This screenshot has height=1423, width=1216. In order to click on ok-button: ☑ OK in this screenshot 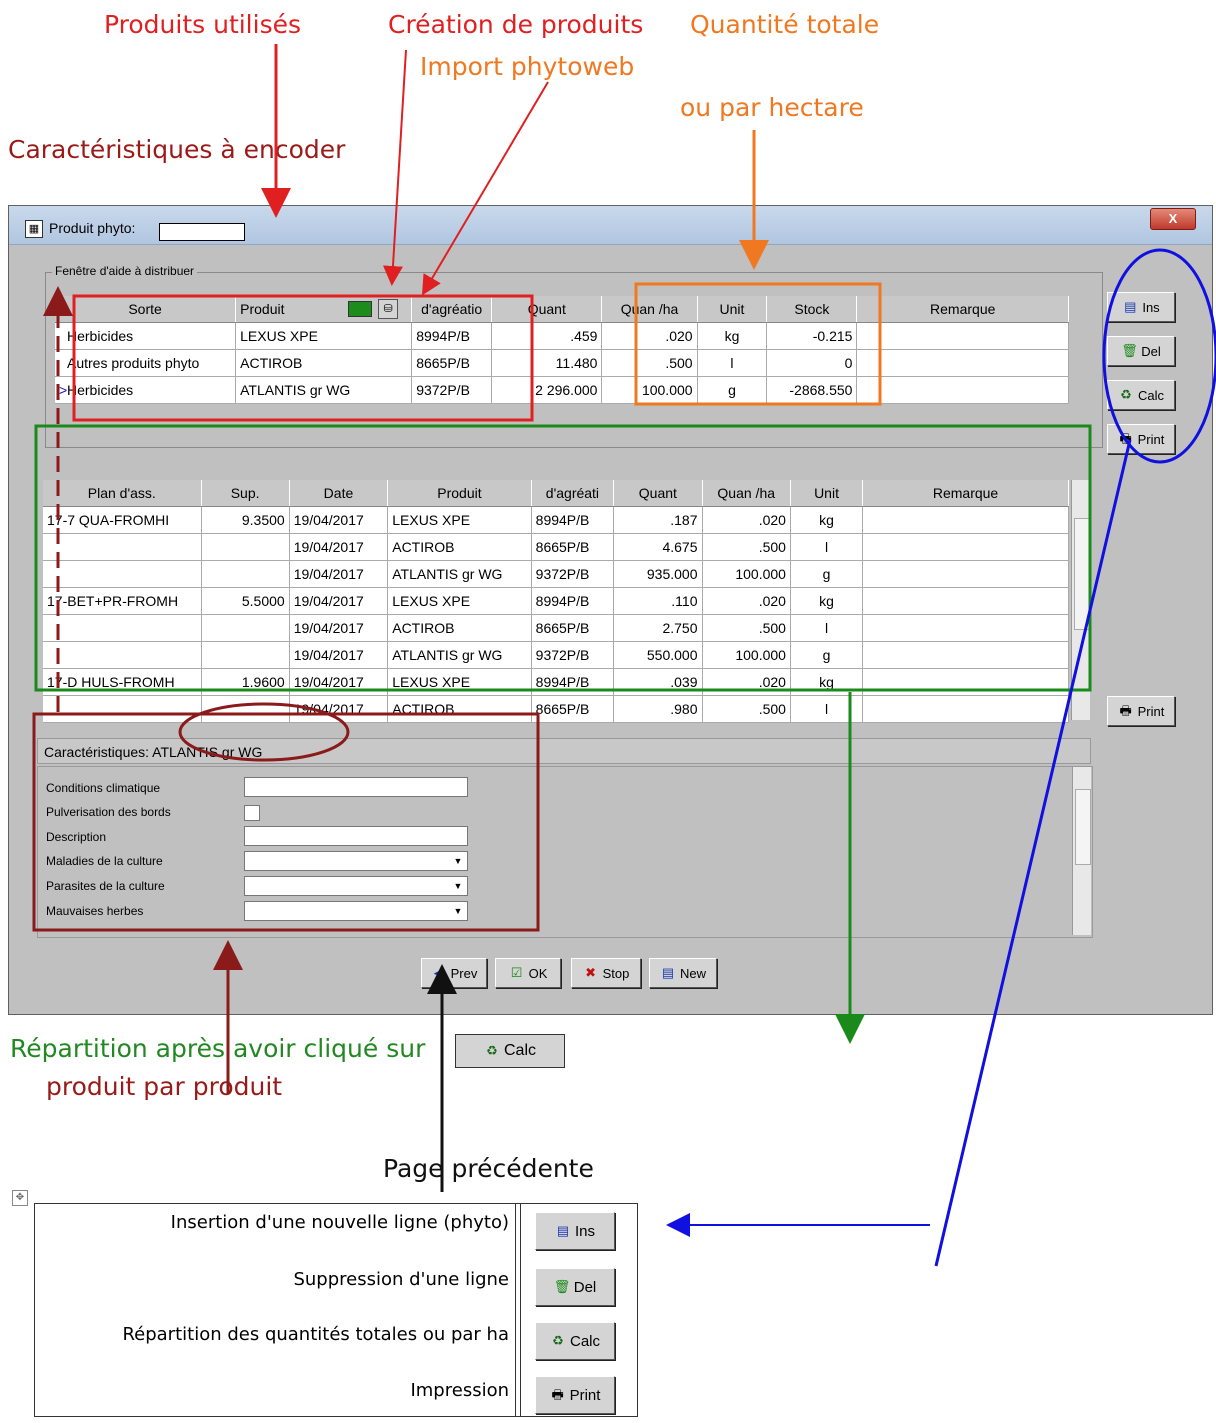, I will do `click(528, 973)`.